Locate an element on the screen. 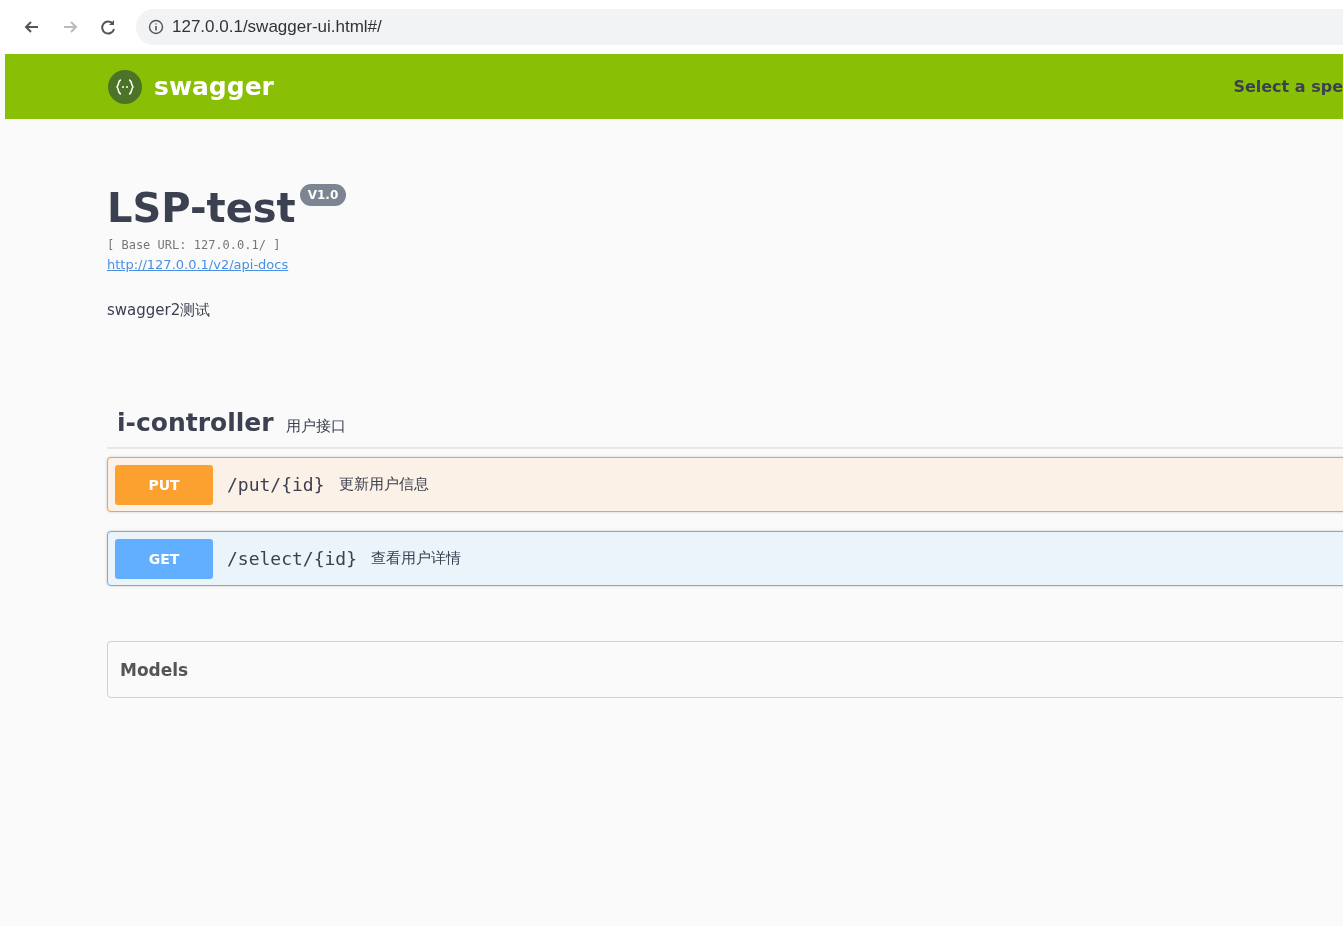 The width and height of the screenshot is (1343, 926). info-icon is located at coordinates (156, 27).